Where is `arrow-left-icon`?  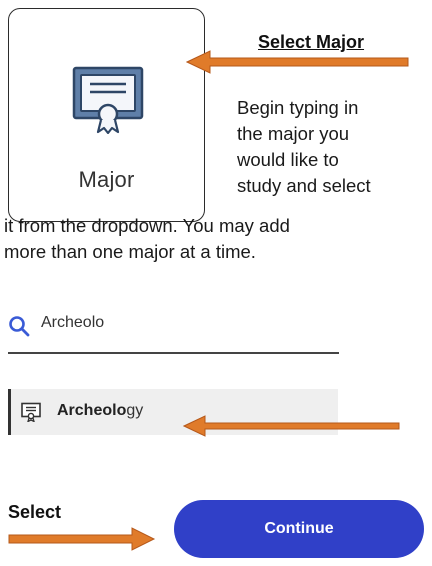 arrow-left-icon is located at coordinates (291, 426).